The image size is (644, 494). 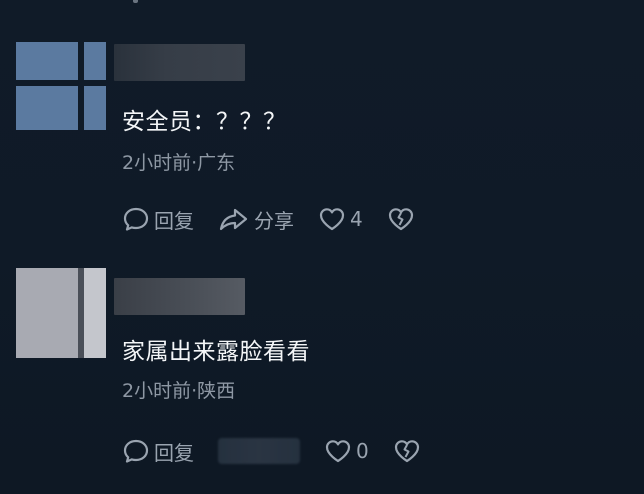 What do you see at coordinates (204, 122) in the screenshot?
I see `comment-text: 安全员：？？？` at bounding box center [204, 122].